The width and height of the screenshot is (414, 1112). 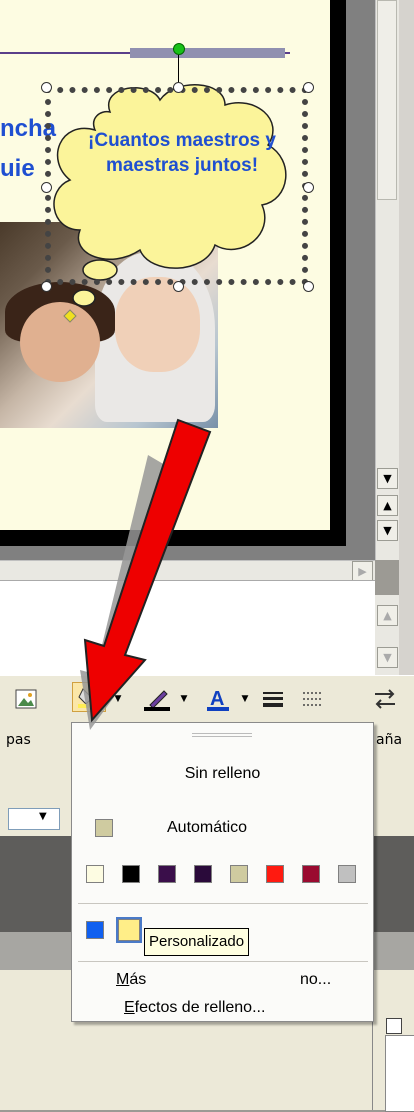 What do you see at coordinates (95, 930) in the screenshot?
I see `recent-color-swatch` at bounding box center [95, 930].